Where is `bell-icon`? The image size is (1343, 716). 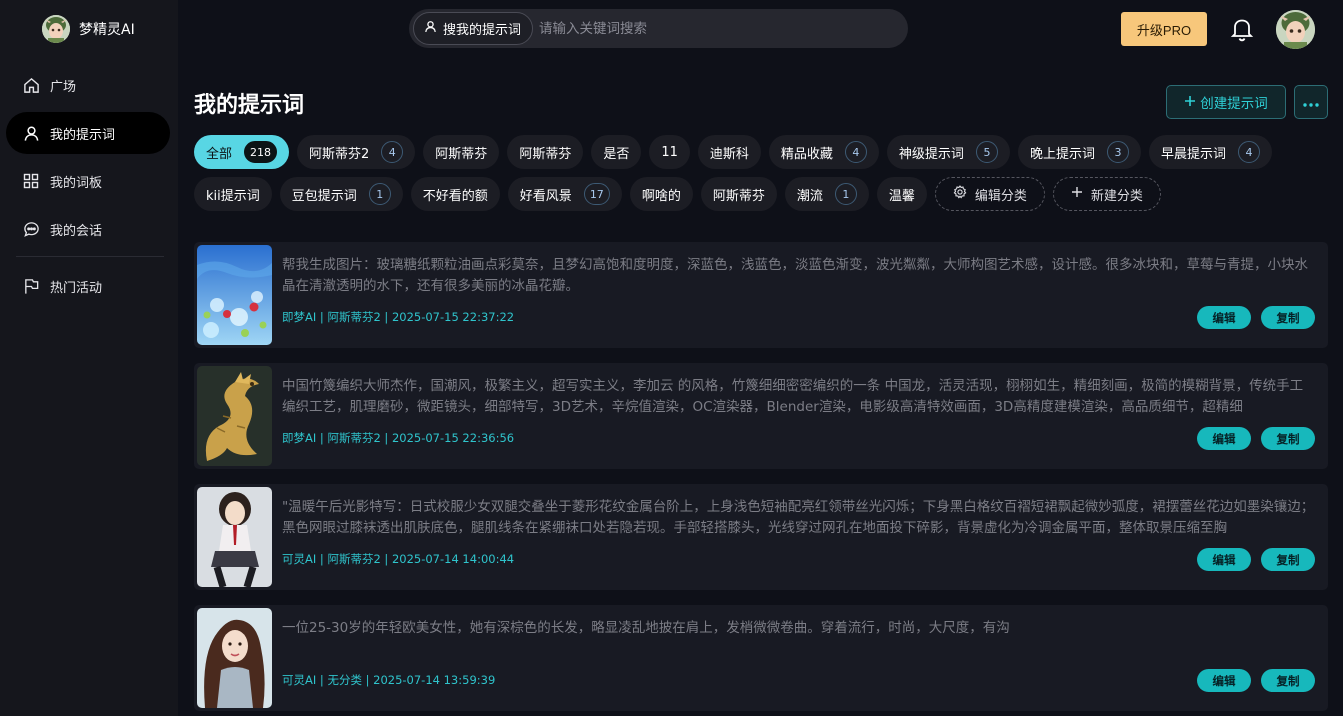
bell-icon is located at coordinates (1242, 29).